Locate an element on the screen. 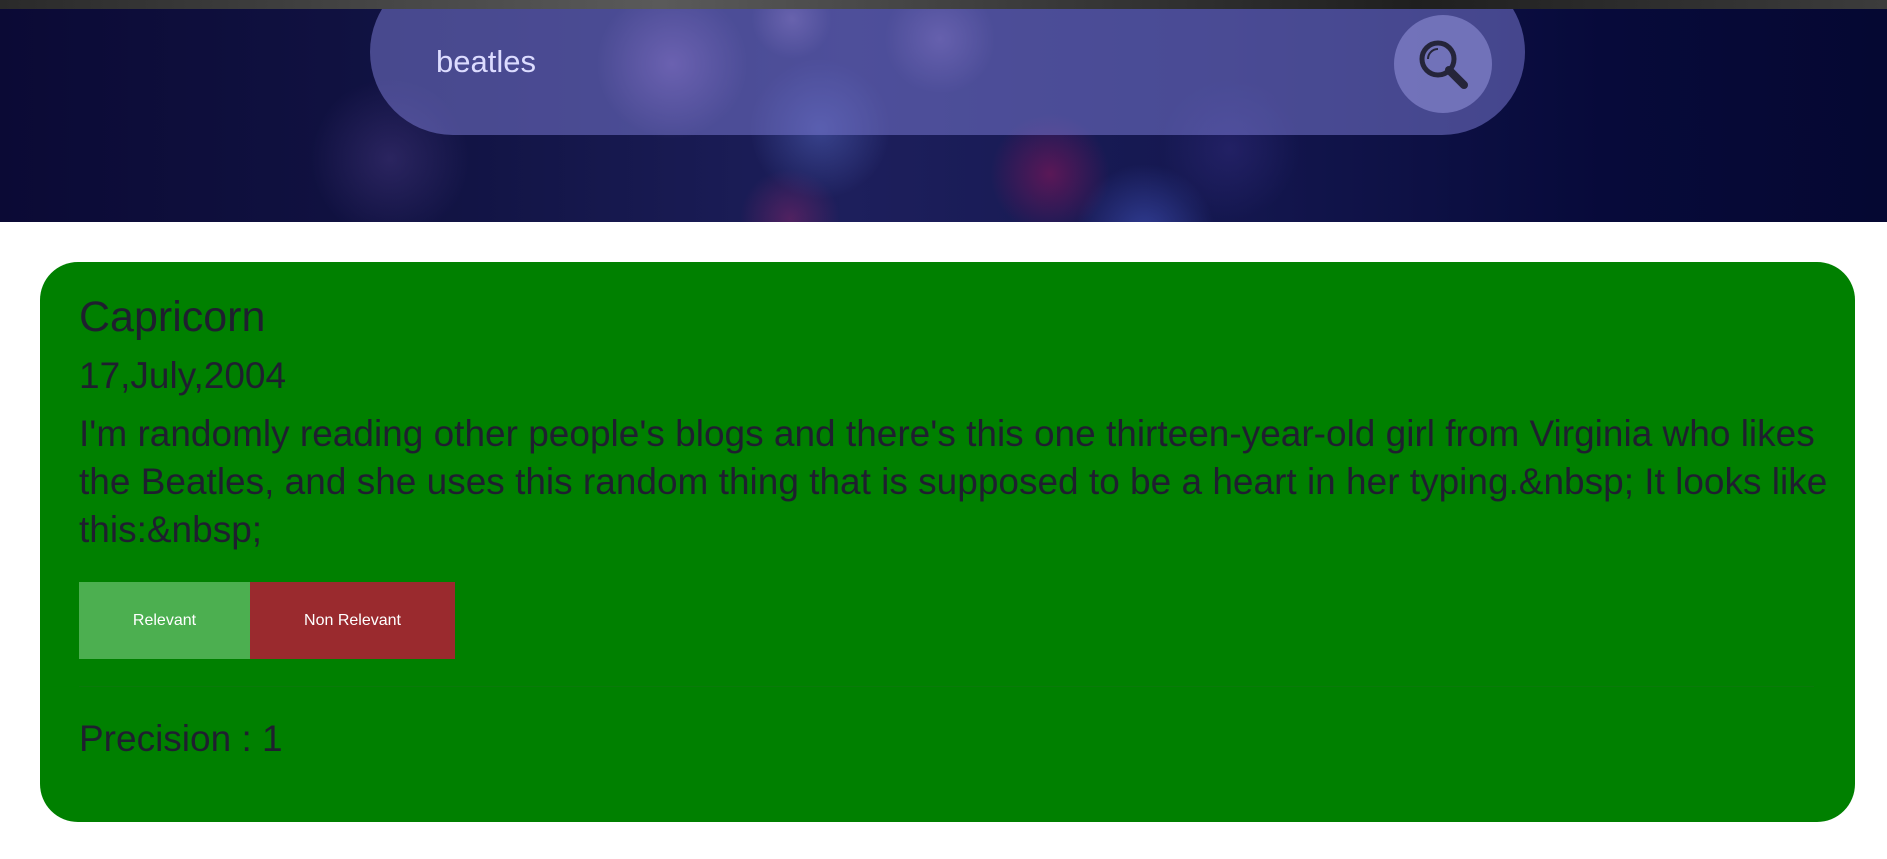 The width and height of the screenshot is (1887, 859). search-icon is located at coordinates (1443, 64).